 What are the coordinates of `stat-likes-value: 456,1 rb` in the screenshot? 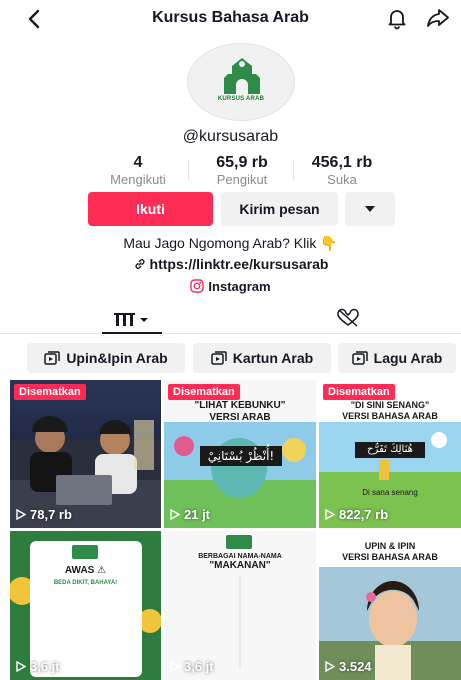 It's located at (342, 162).